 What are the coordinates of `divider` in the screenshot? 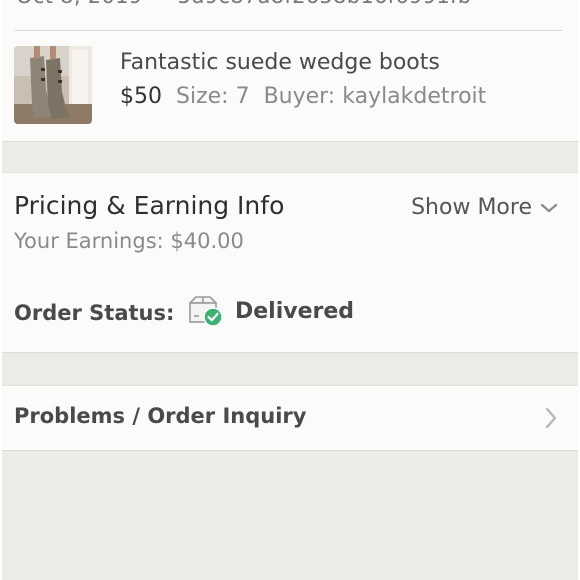 It's located at (288, 30).